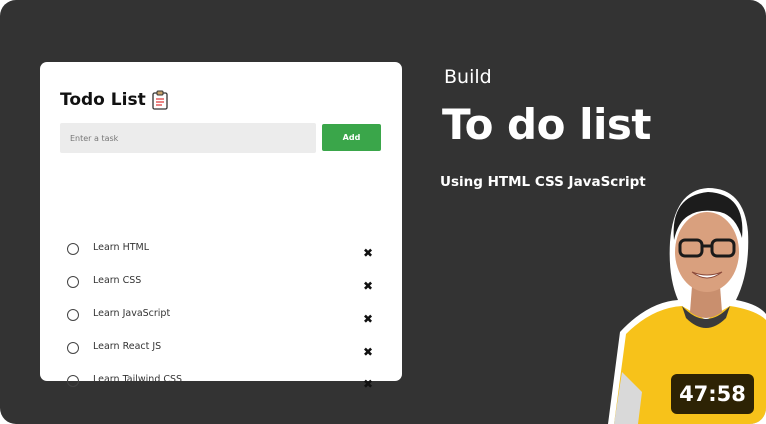 This screenshot has width=766, height=424. I want to click on todo-item: Learn React JS ✖, so click(222, 349).